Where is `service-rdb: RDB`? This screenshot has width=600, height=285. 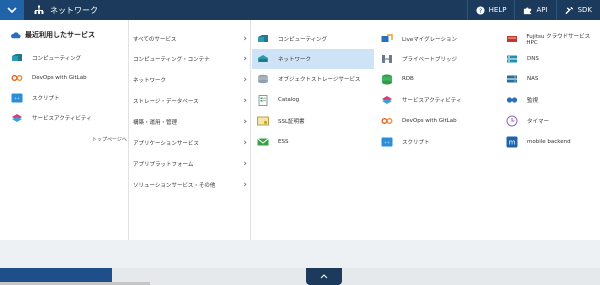
service-rdb: RDB is located at coordinates (439, 79).